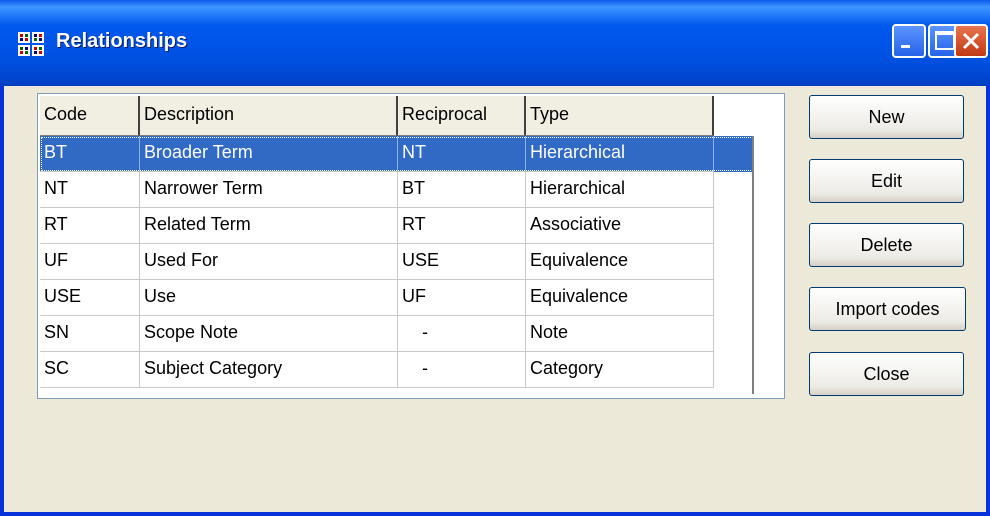 This screenshot has width=990, height=516. Describe the element at coordinates (269, 226) in the screenshot. I see `cell-description: Related Term` at that location.